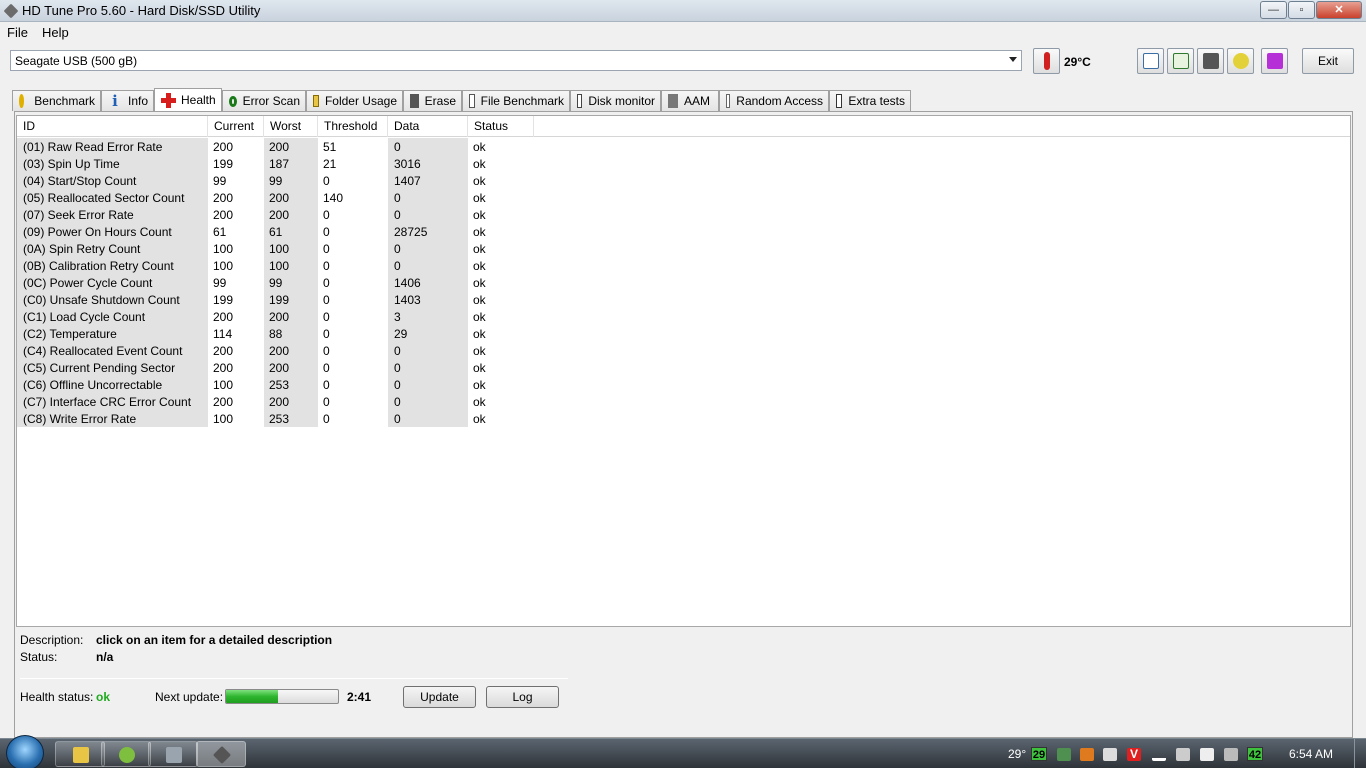 This screenshot has width=1366, height=768. What do you see at coordinates (317, 299) in the screenshot?
I see `table-row: (C0) Unsafe Shutdown Count 199 199 0 1403 ok` at bounding box center [317, 299].